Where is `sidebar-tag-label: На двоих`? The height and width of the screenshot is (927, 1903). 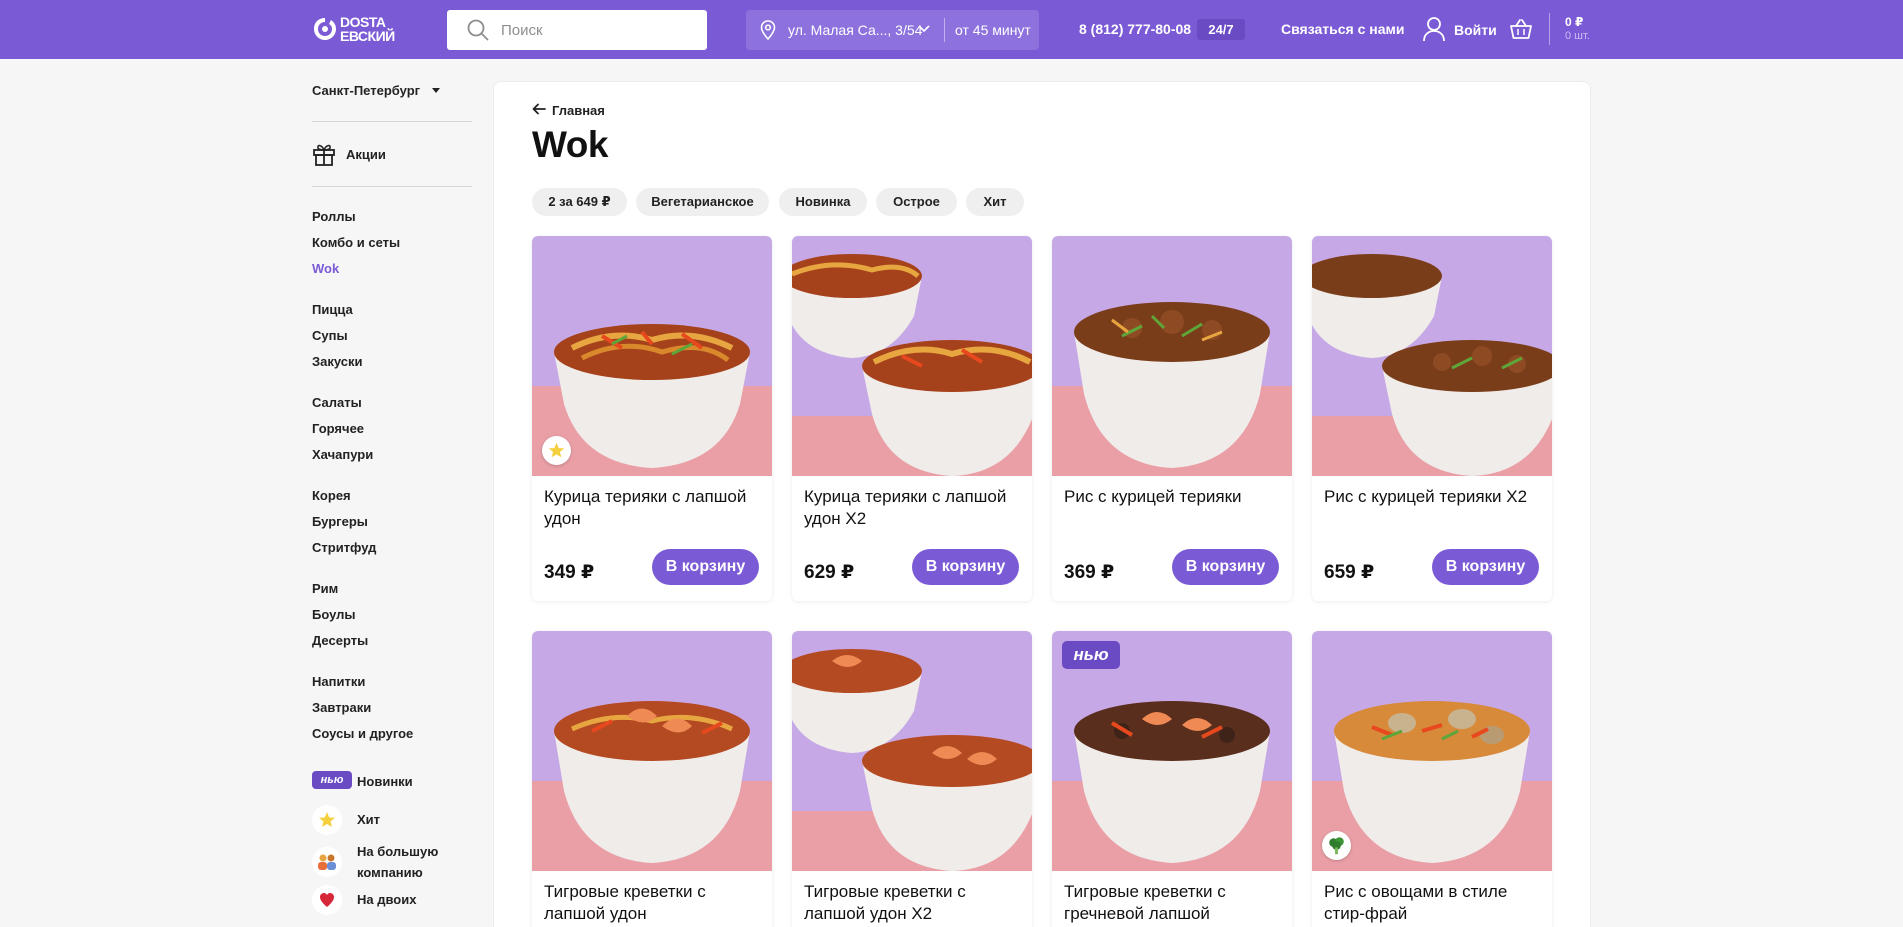 sidebar-tag-label: На двоих is located at coordinates (387, 899).